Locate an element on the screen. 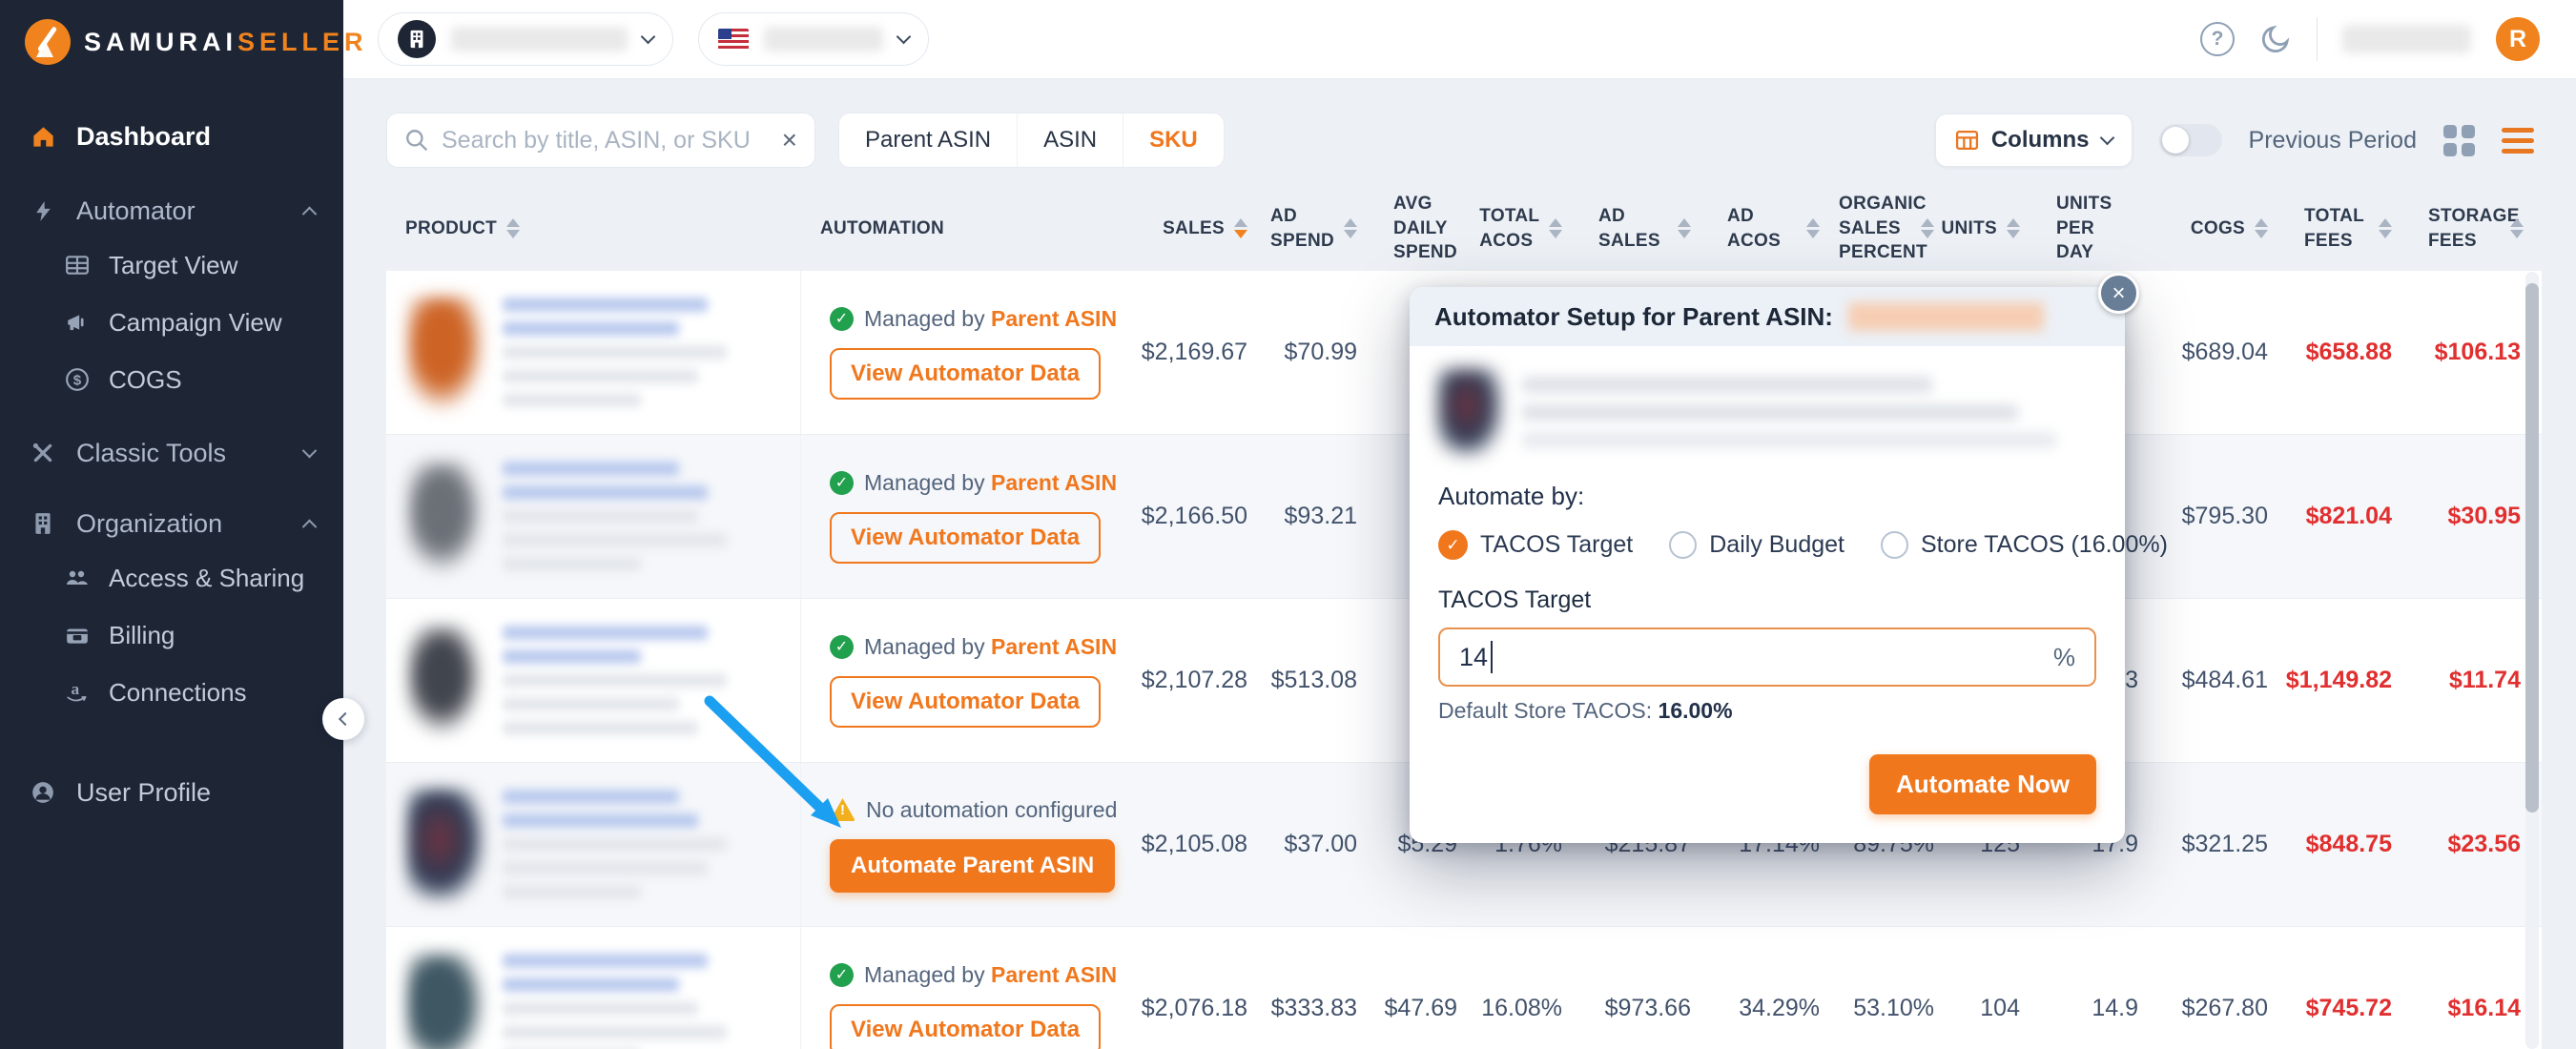 The width and height of the screenshot is (2576, 1049). ad-acos-value: 34.29% is located at coordinates (1779, 1008).